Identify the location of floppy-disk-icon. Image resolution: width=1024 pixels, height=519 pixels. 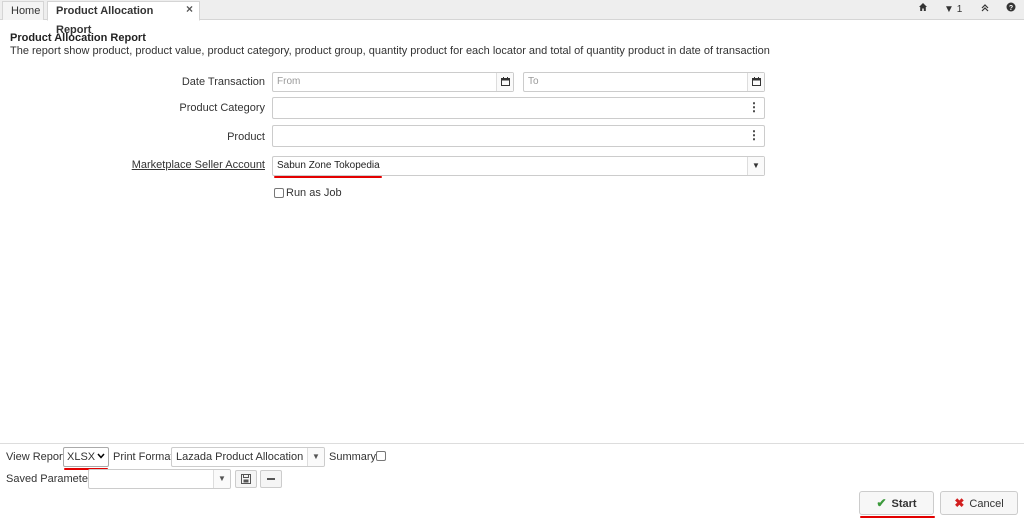
(246, 480).